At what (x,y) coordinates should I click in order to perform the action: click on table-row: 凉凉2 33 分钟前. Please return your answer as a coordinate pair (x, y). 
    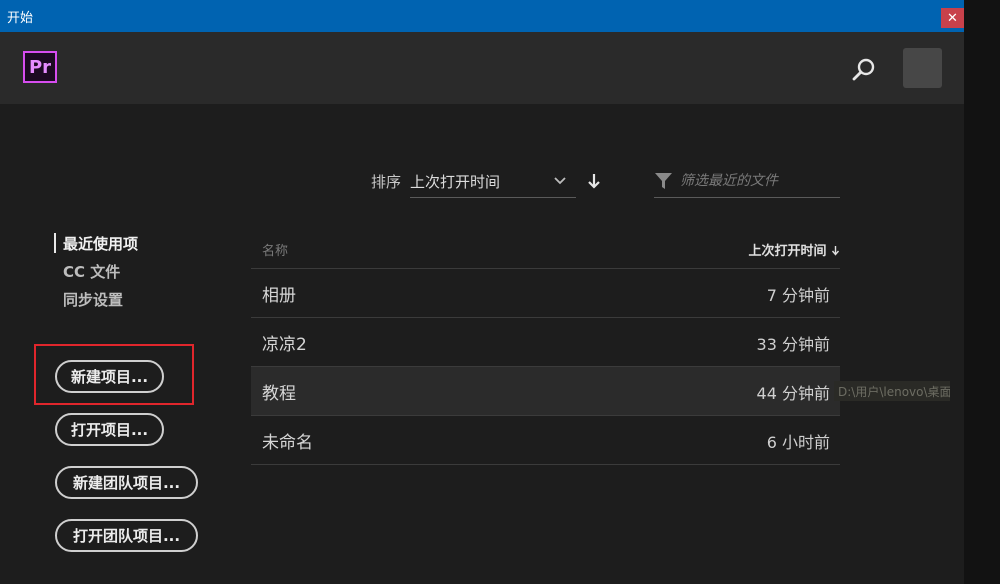
    Looking at the image, I should click on (545, 342).